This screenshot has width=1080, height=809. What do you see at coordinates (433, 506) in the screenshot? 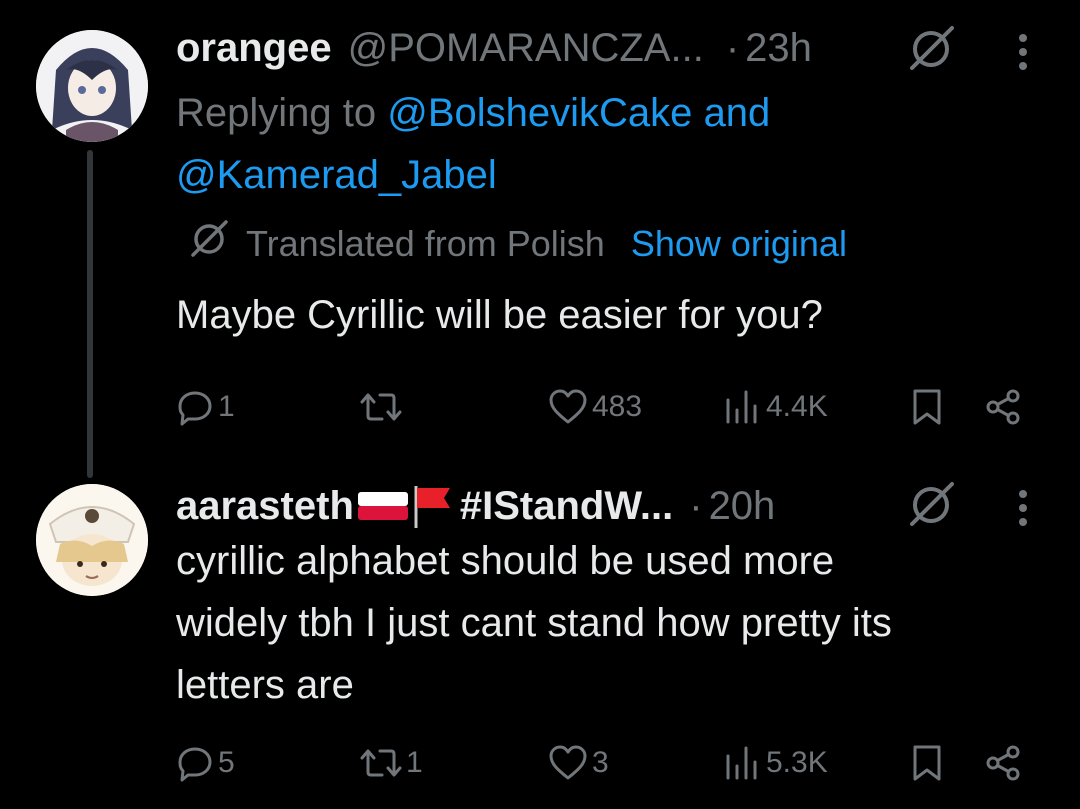
I see `red-flag-icon` at bounding box center [433, 506].